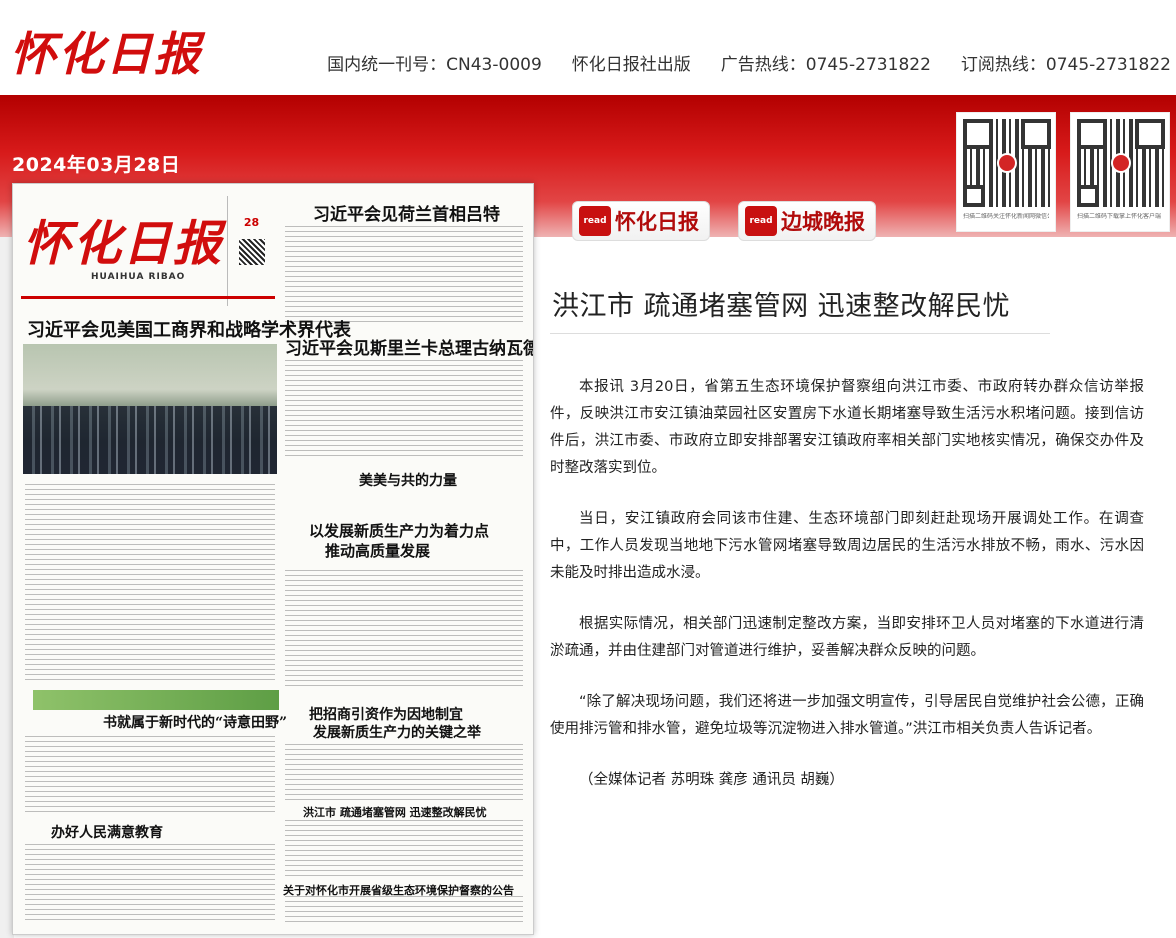 The image size is (1176, 938). What do you see at coordinates (1065, 65) in the screenshot?
I see `subscription-hotline: 订阅热线：0745-2731822` at bounding box center [1065, 65].